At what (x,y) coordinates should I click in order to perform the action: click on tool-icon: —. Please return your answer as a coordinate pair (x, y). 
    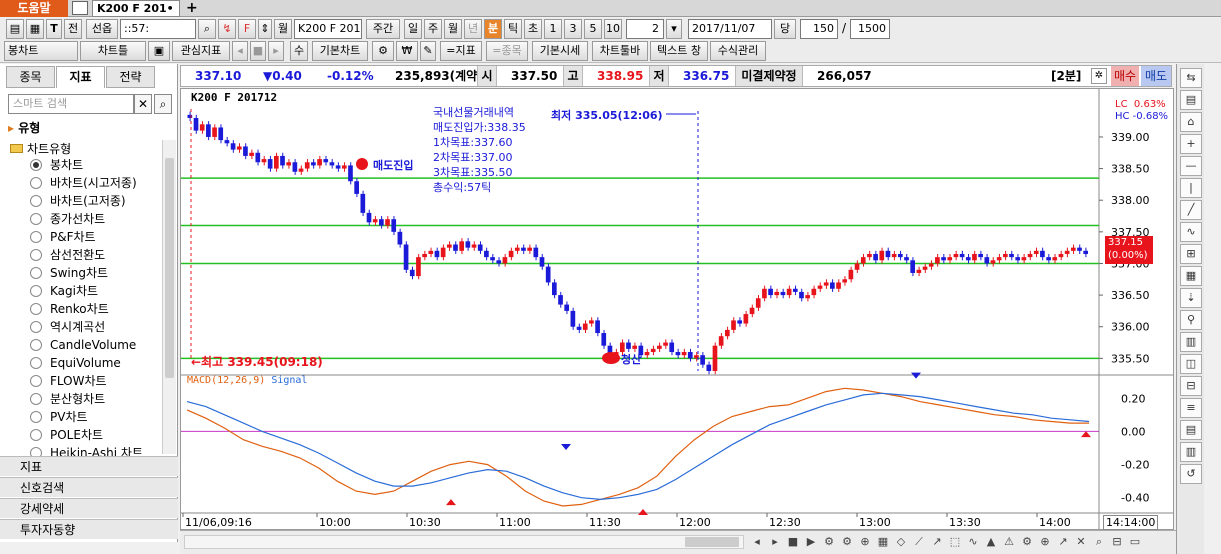
    Looking at the image, I should click on (1191, 166).